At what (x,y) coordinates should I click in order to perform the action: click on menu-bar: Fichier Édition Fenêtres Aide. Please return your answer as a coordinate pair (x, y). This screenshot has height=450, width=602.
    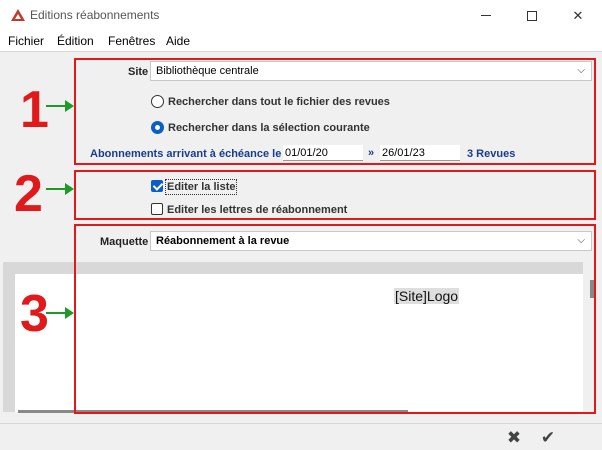
    Looking at the image, I should click on (301, 41).